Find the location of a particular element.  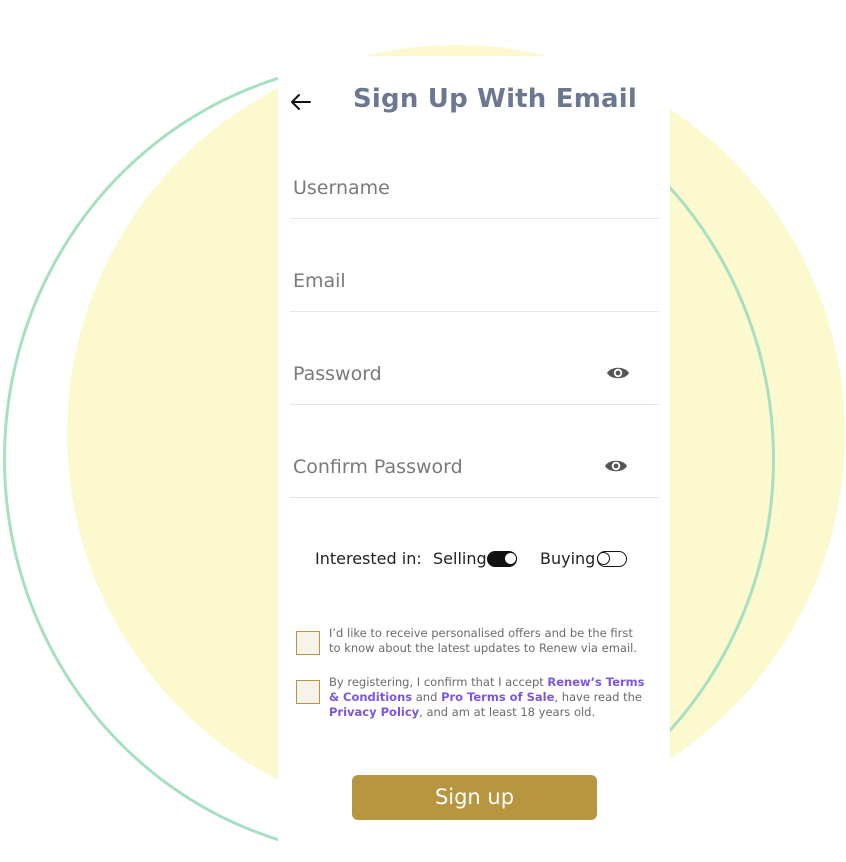

terms-mid-text-2: , have read the is located at coordinates (598, 697).